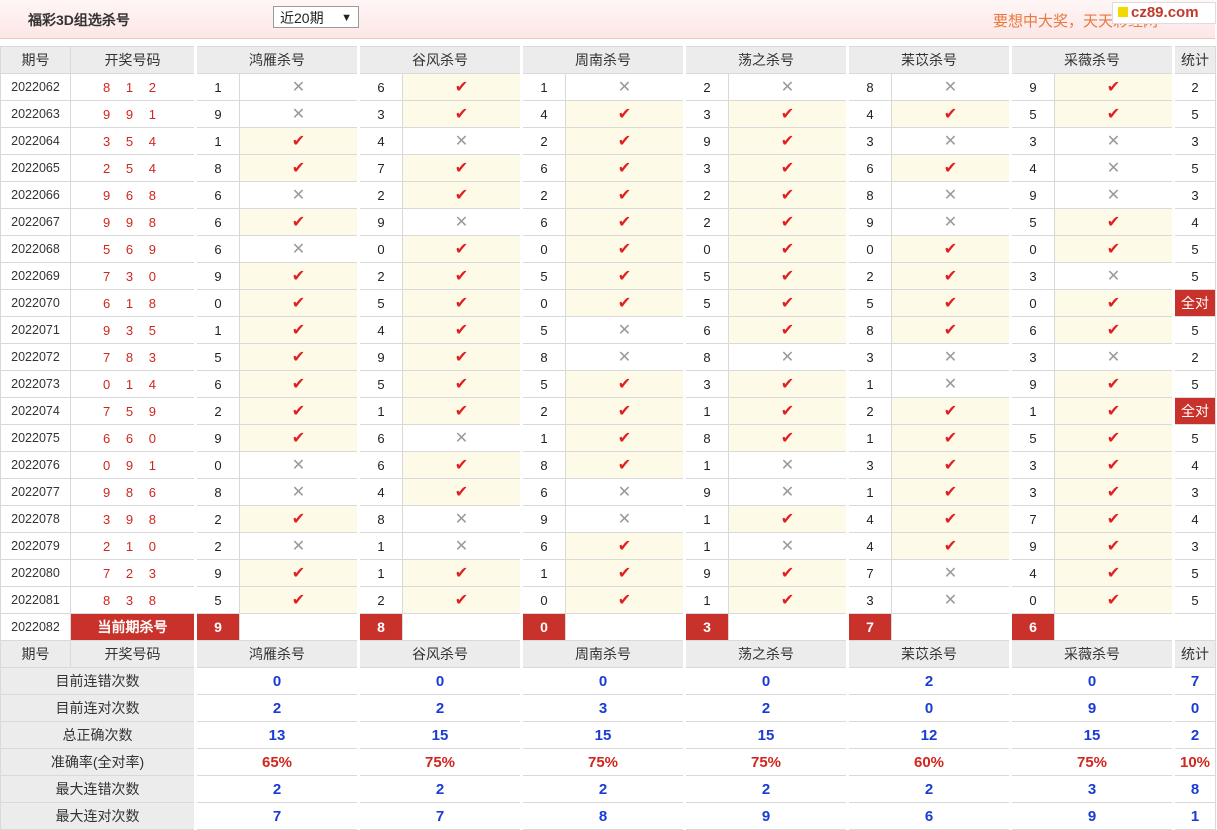  Describe the element at coordinates (1194, 681) in the screenshot. I see `summary-stat: 7` at that location.